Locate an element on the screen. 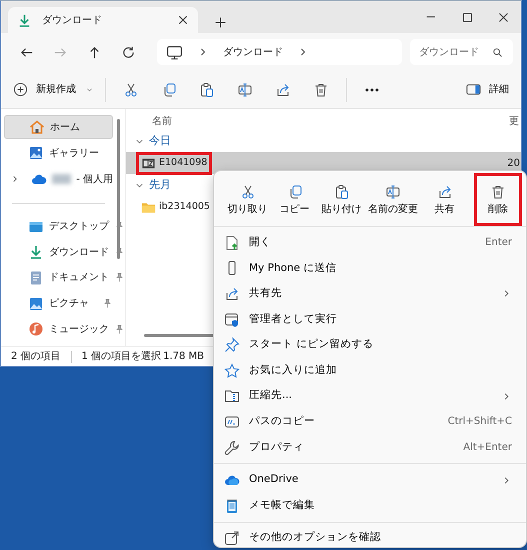  sidebar-label: ギャラリー is located at coordinates (74, 153).